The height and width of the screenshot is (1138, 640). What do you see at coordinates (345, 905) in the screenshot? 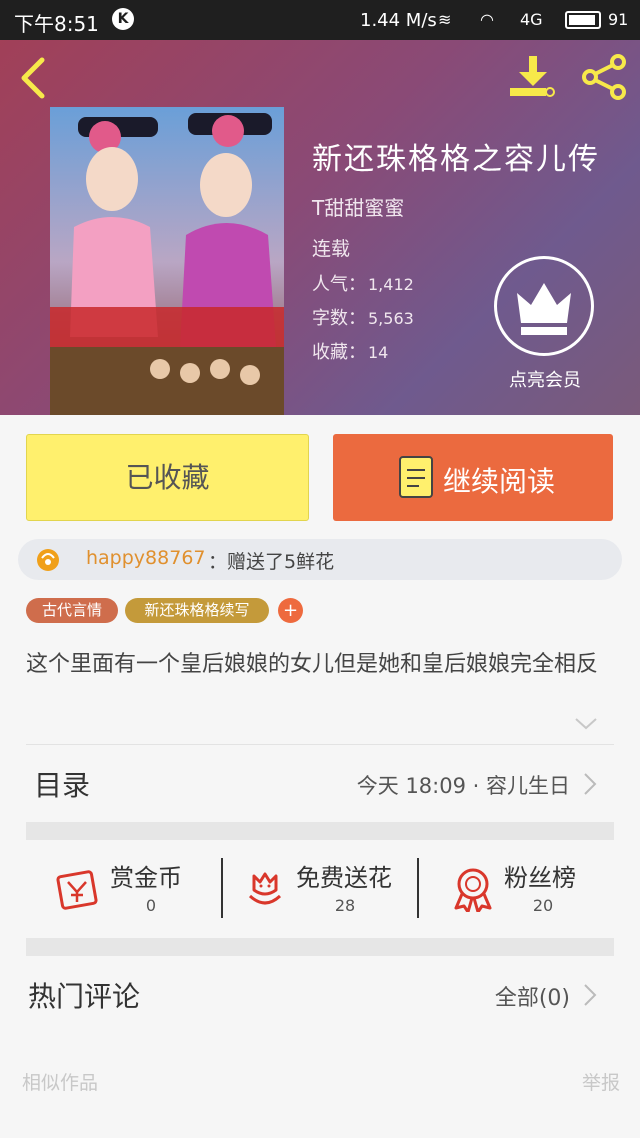
I see `free-flowers-count: 28` at bounding box center [345, 905].